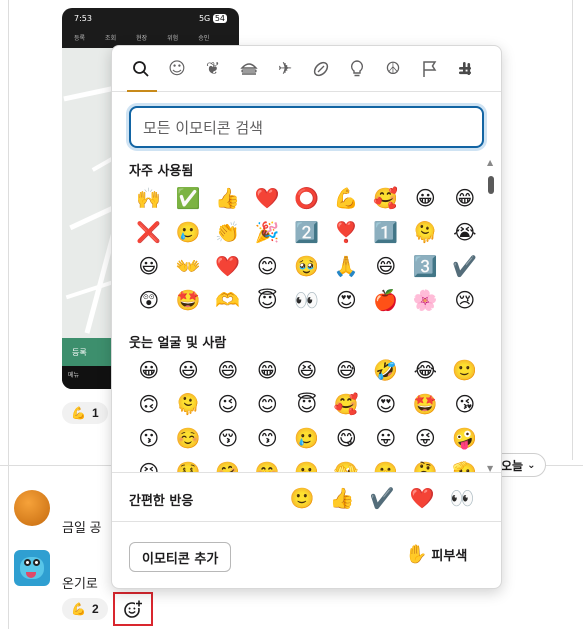 This screenshot has width=583, height=629. I want to click on emoji-cell: 😋, so click(347, 438).